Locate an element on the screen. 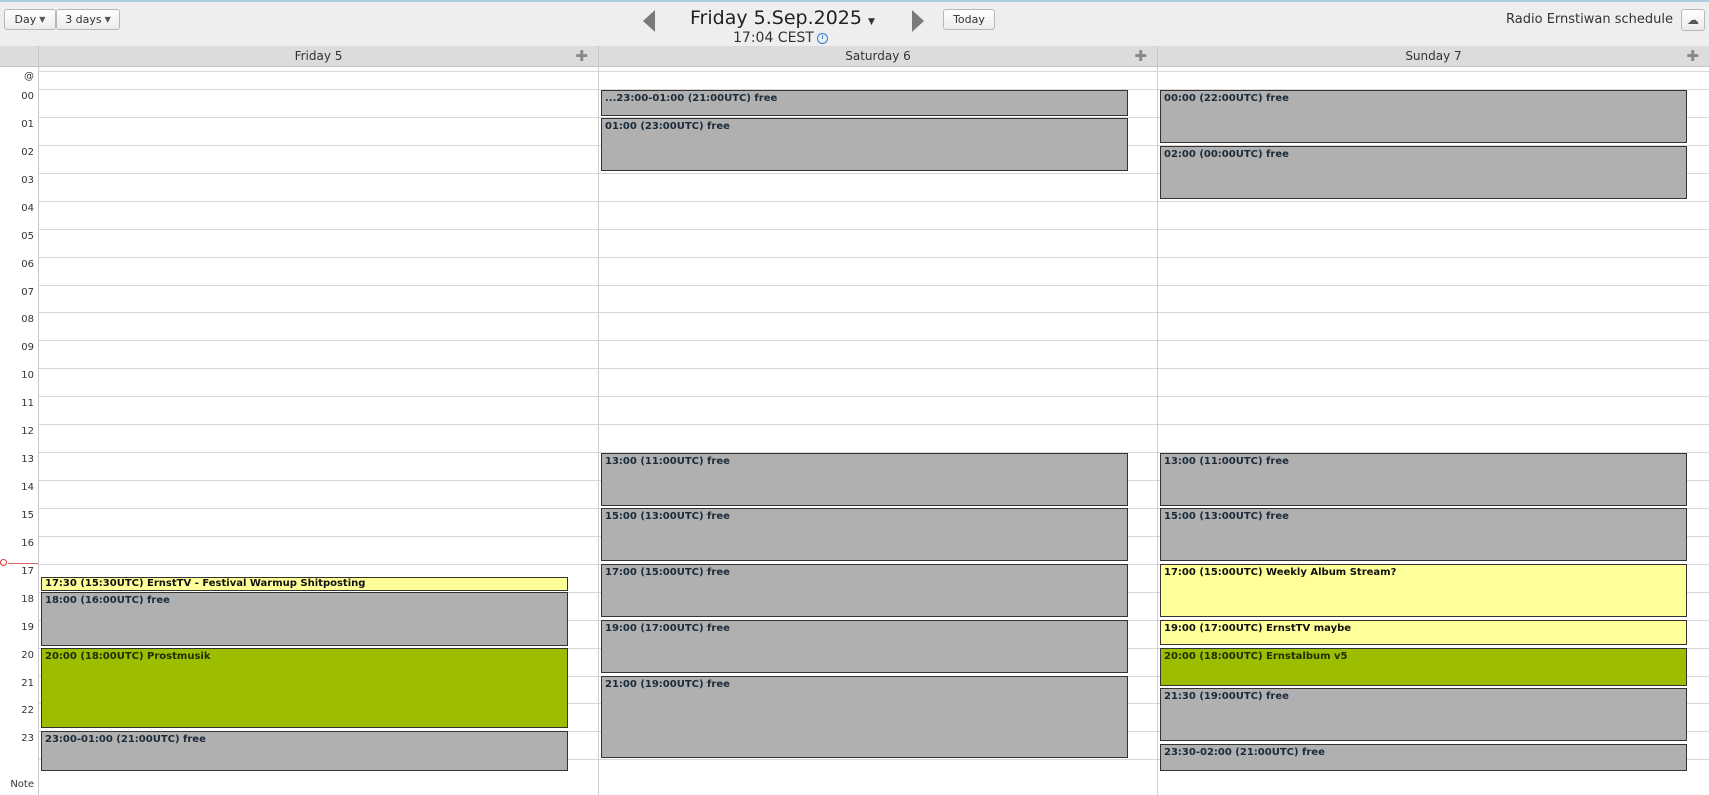  now-line is located at coordinates (23, 563).